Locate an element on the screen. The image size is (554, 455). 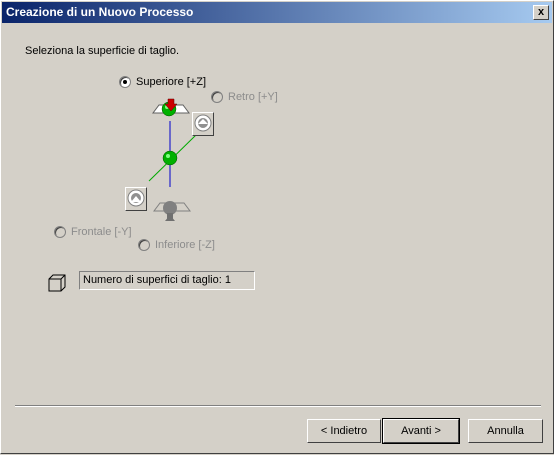
retro-view-button is located at coordinates (203, 124).